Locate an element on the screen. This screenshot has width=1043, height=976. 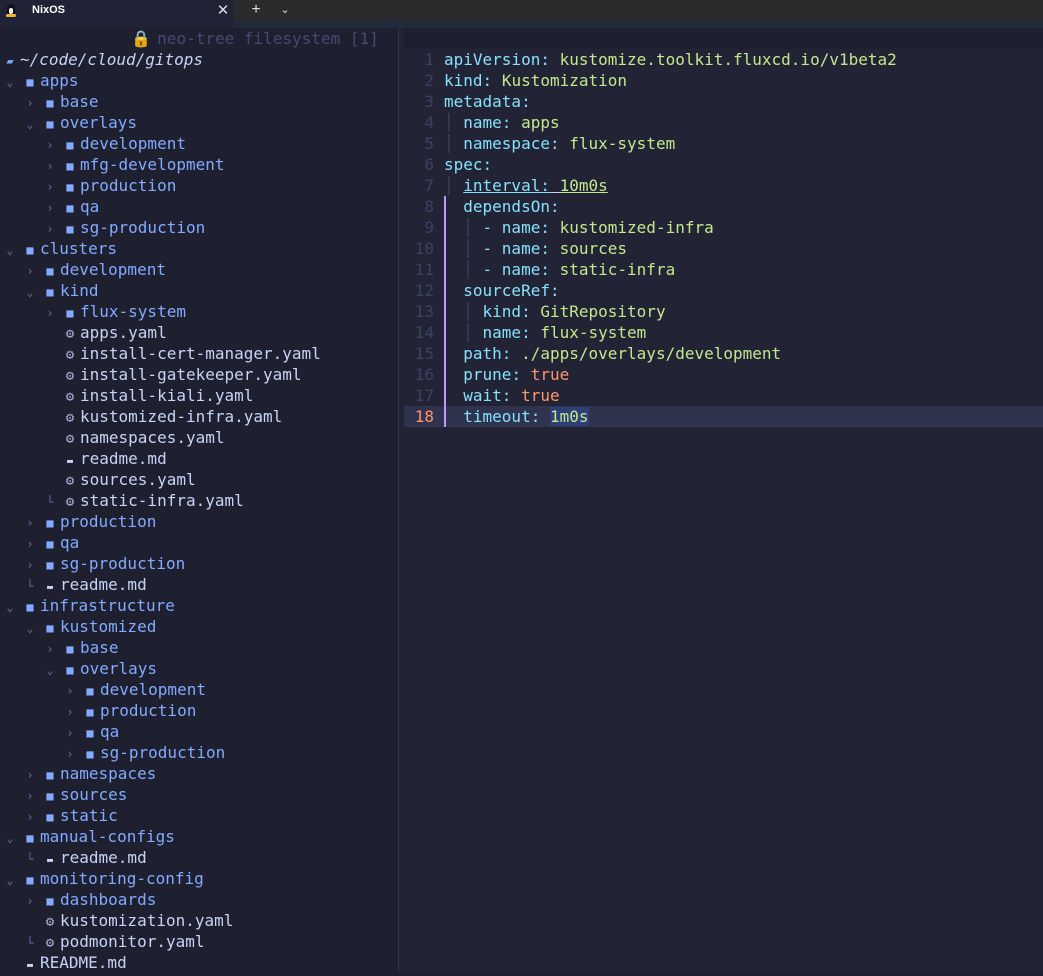
code-line: 9 │ - name: kustomized-infra is located at coordinates (723, 227).